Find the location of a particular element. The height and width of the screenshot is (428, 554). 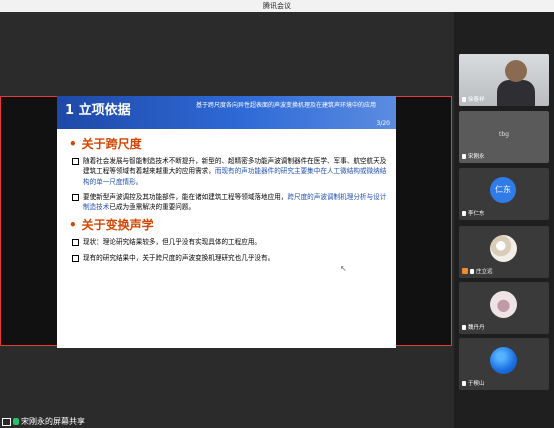

participant-tile: 徐春祥 is located at coordinates (504, 80).